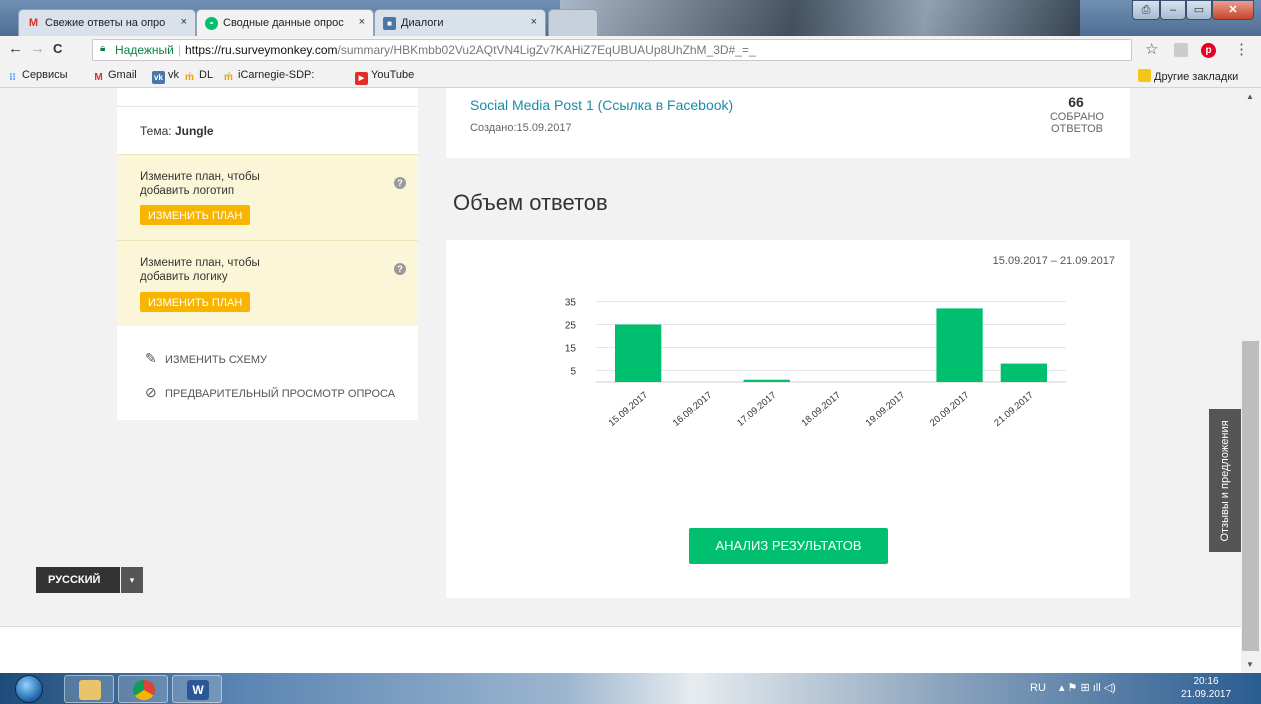 This screenshot has width=1261, height=704. Describe the element at coordinates (1077, 129) in the screenshot. I see `responses-label-line: ОТВЕТОВ` at that location.